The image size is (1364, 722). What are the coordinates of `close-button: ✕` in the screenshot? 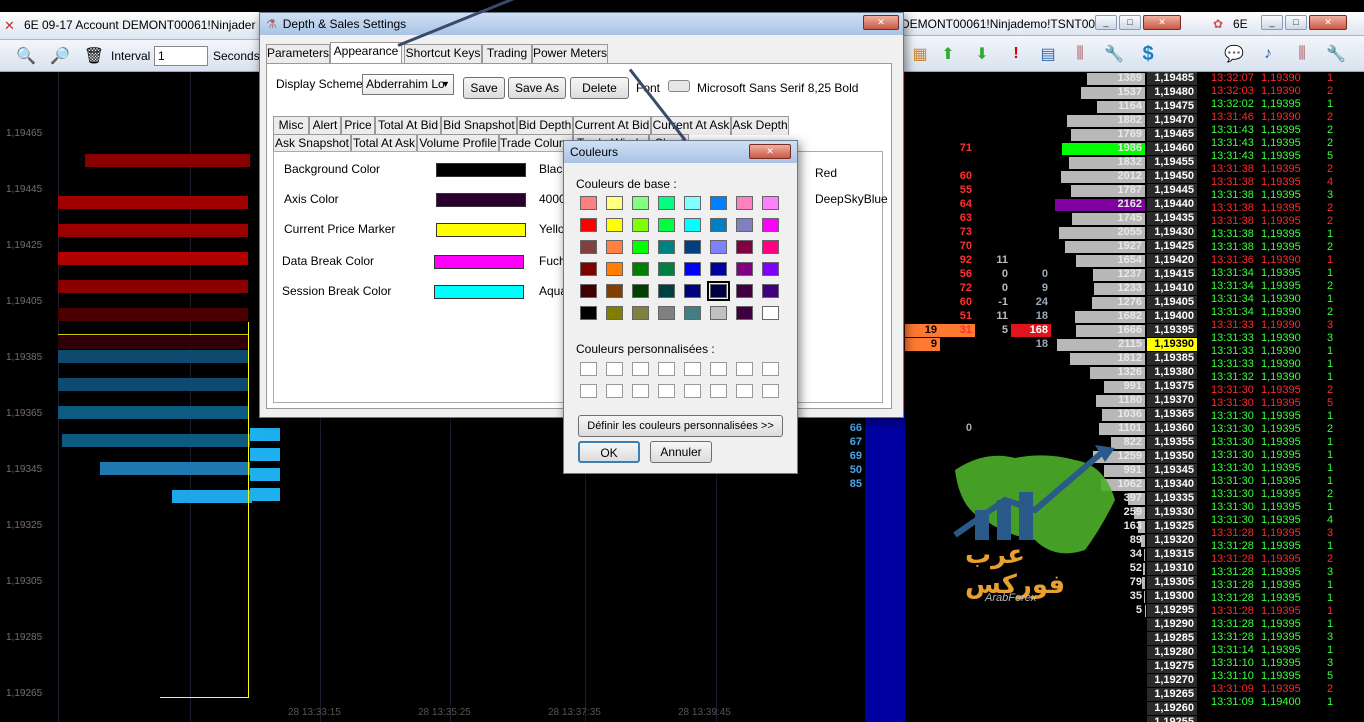 It's located at (1162, 22).